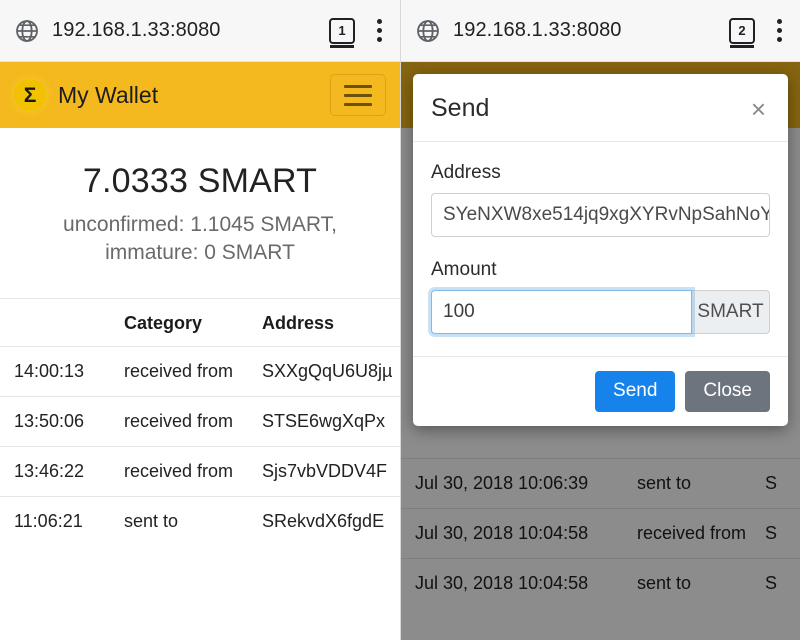 The height and width of the screenshot is (640, 800). Describe the element at coordinates (62, 471) in the screenshot. I see `cell-time: 13:46:22` at that location.